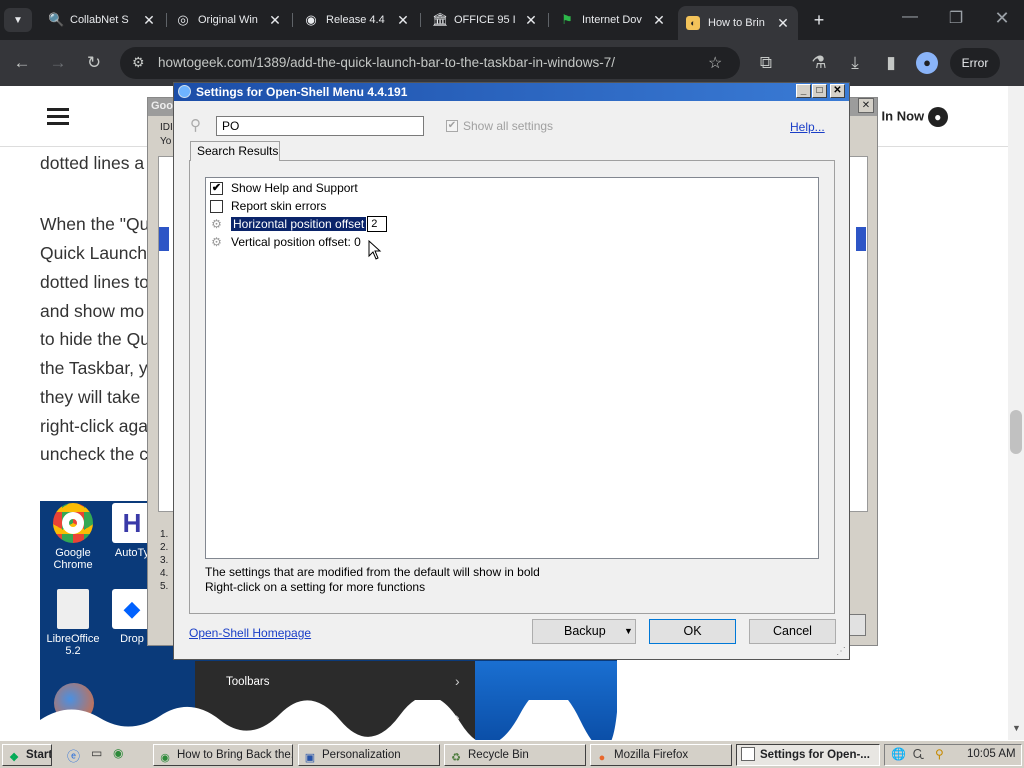 This screenshot has width=1024, height=768. Describe the element at coordinates (803, 91) in the screenshot. I see `minimize-icon: _` at that location.